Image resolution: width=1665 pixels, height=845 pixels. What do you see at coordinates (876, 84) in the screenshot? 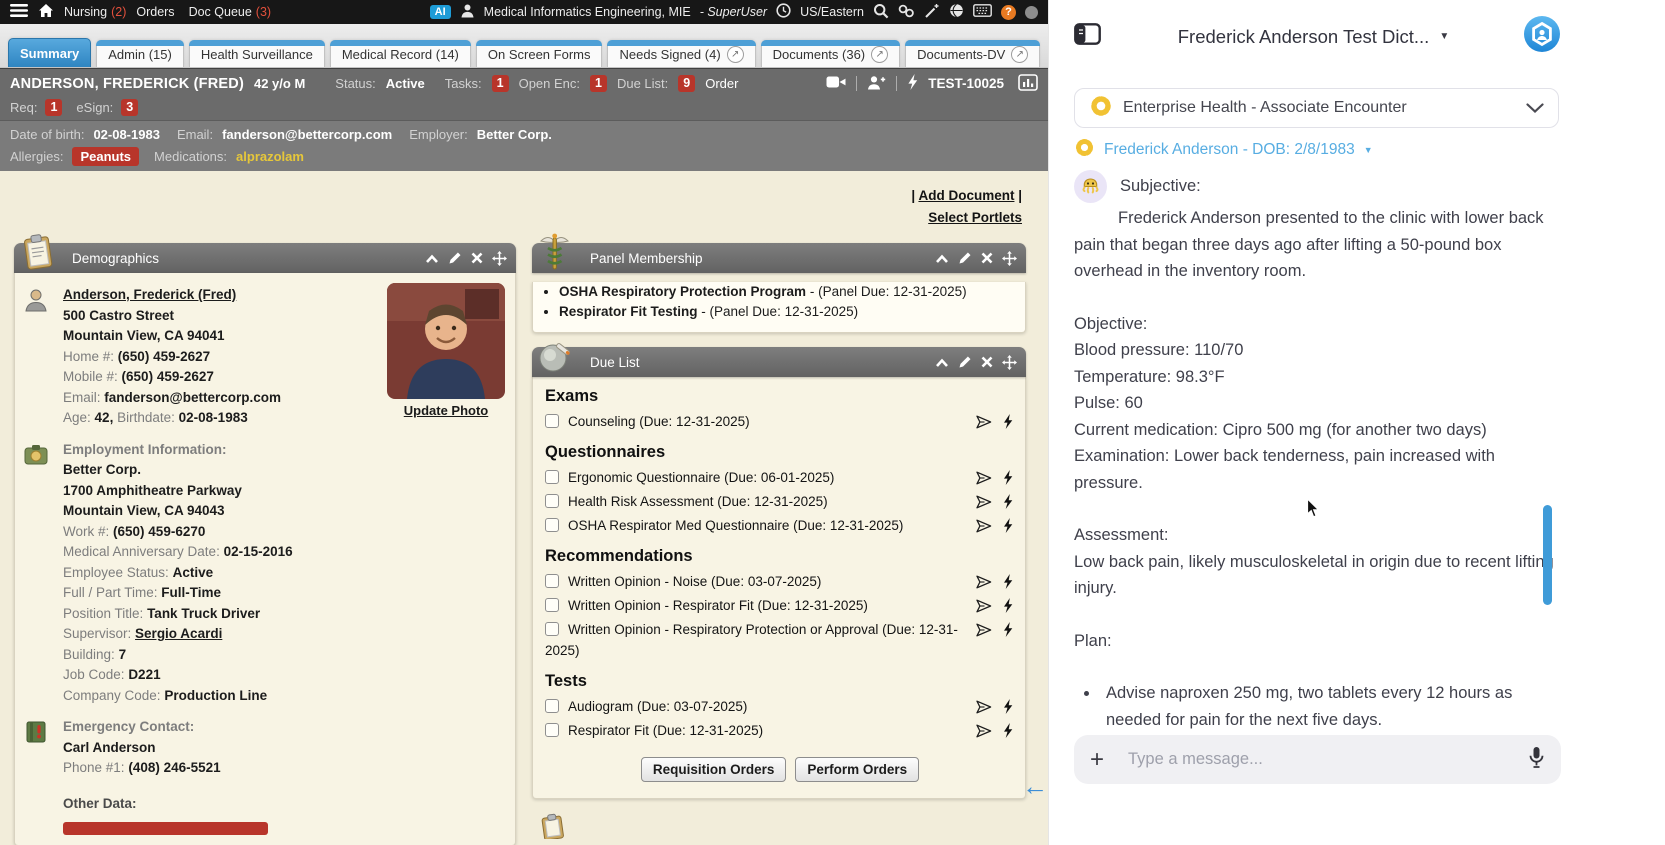
I see `add-person-icon` at bounding box center [876, 84].